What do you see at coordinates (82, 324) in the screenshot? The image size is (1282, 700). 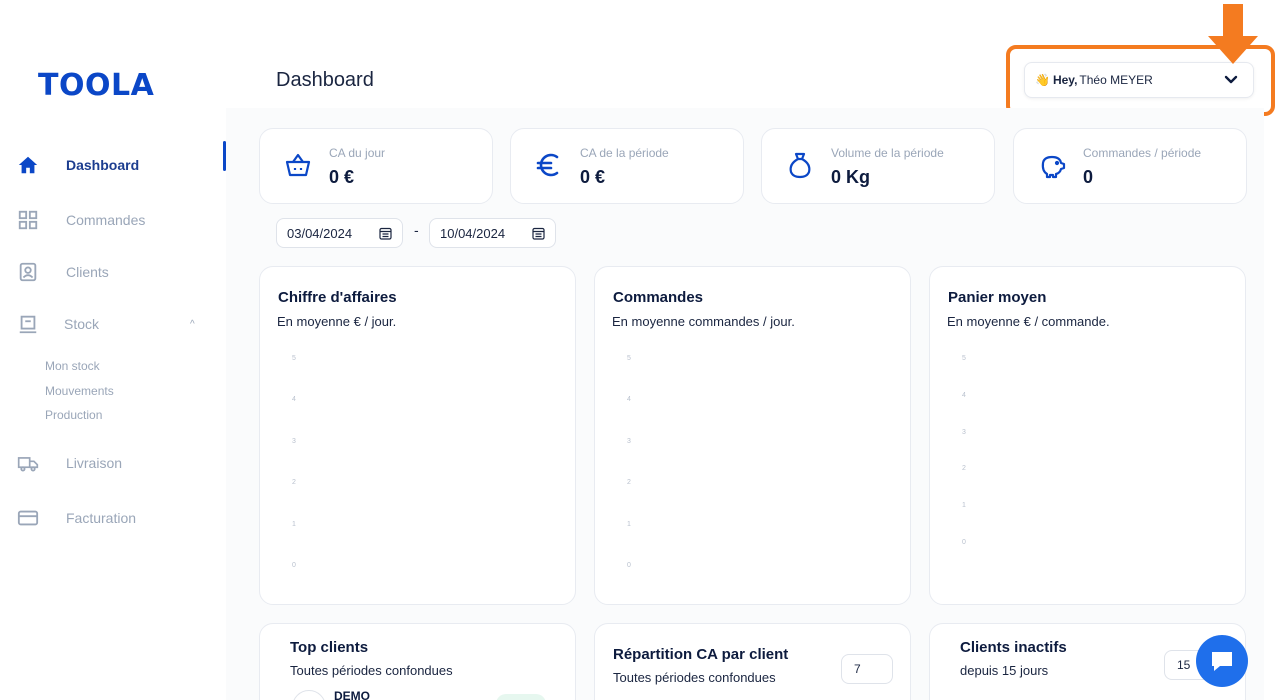 I see `sidebar-item-label: Stock` at bounding box center [82, 324].